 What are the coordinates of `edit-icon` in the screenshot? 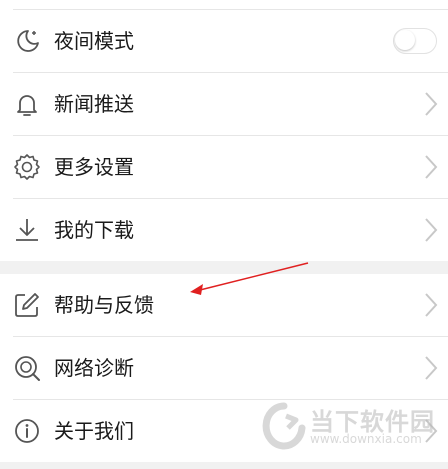 It's located at (27, 305).